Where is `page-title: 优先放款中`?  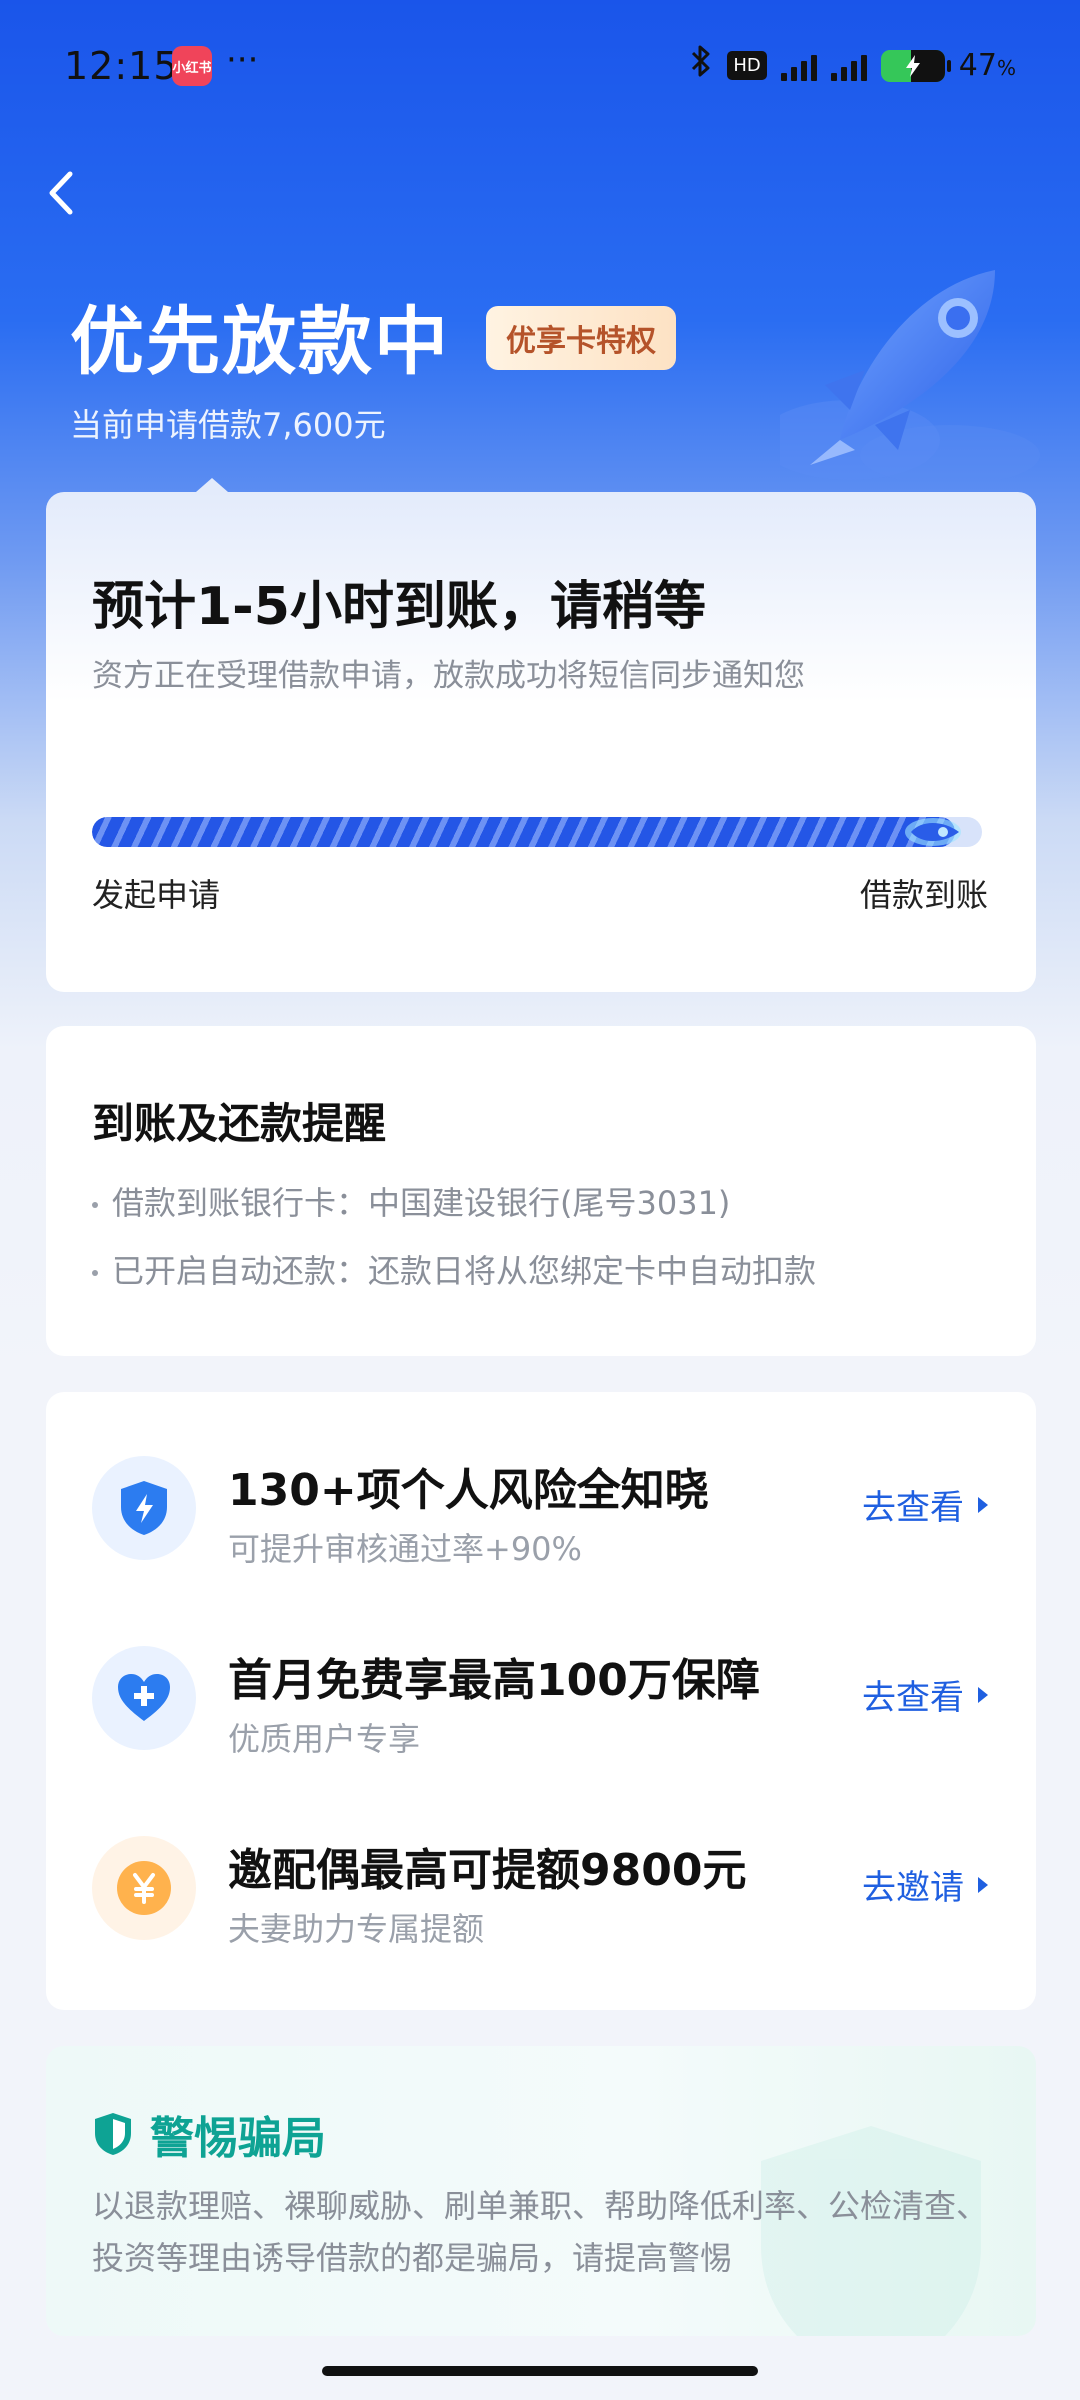
page-title: 优先放款中 is located at coordinates (260, 342).